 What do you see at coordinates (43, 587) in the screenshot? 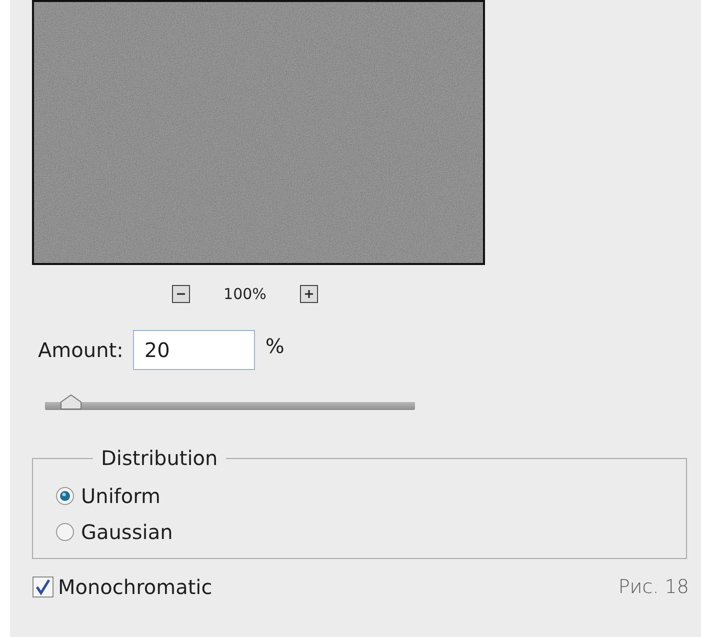
I see `checkbox-icon` at bounding box center [43, 587].